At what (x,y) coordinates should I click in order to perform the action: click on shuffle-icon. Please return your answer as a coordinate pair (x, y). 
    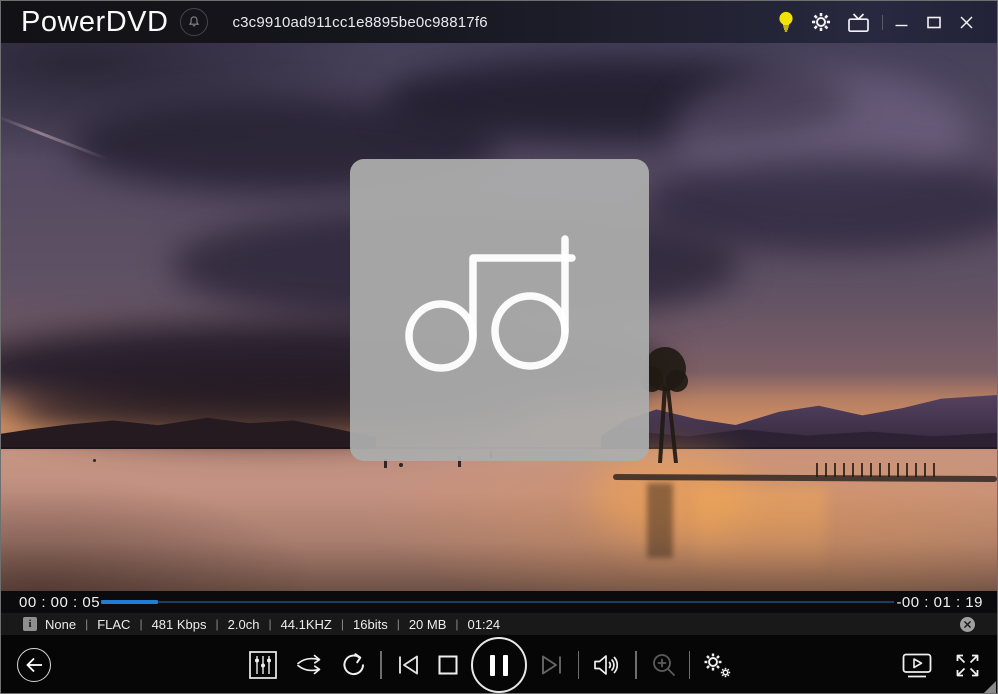
    Looking at the image, I should click on (309, 664).